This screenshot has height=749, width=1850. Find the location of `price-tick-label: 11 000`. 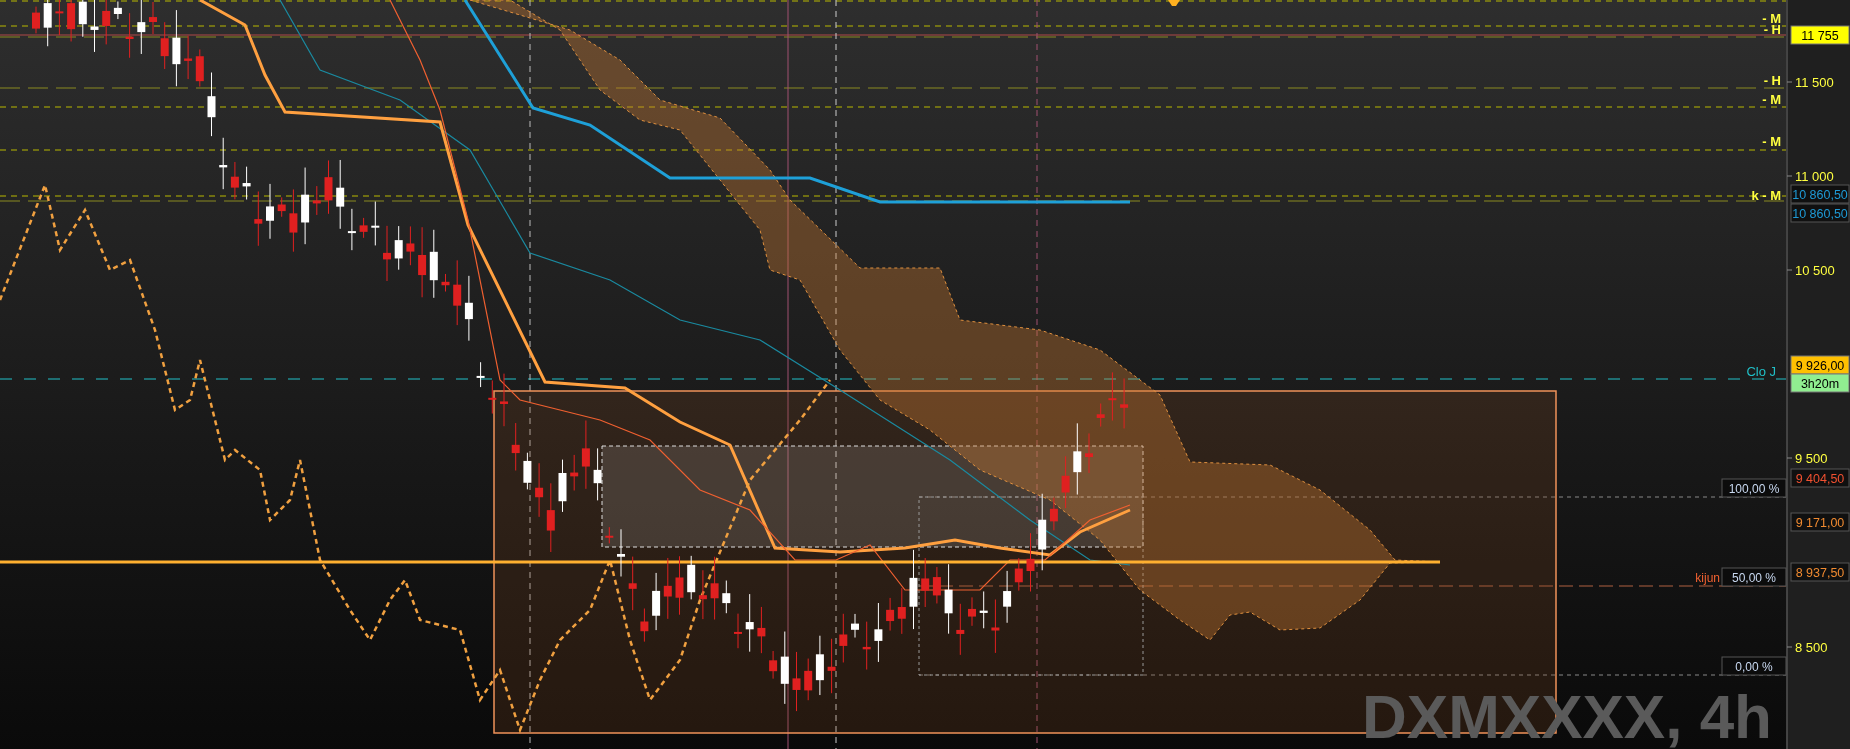

price-tick-label: 11 000 is located at coordinates (1814, 176).